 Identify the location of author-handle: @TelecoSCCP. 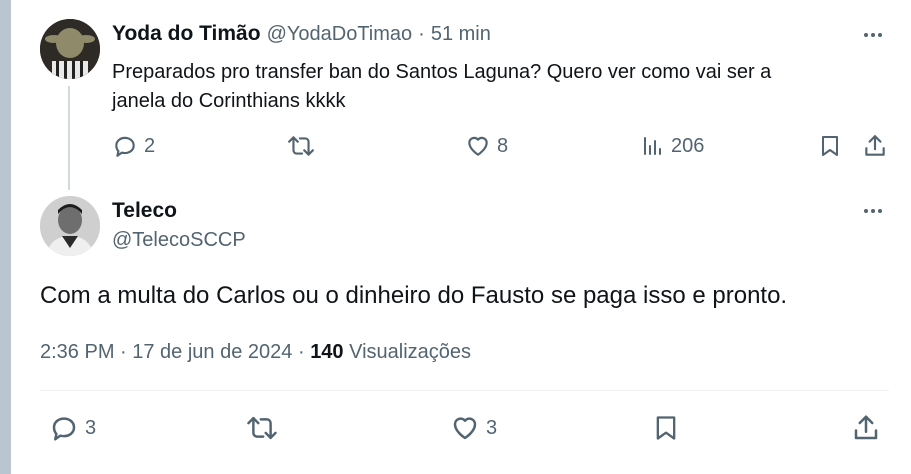
(179, 240).